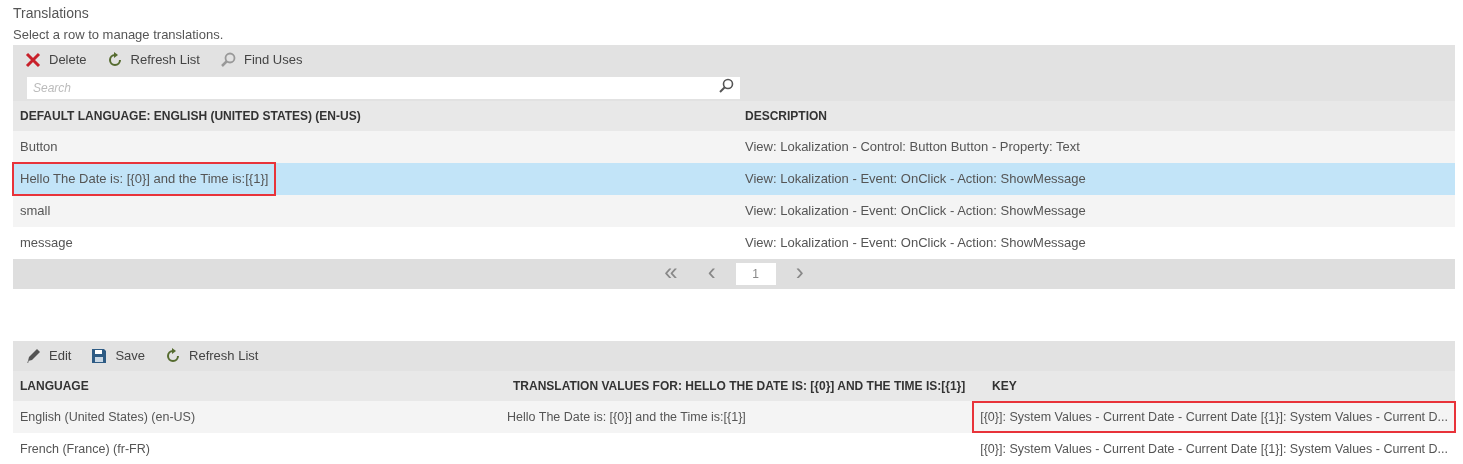  Describe the element at coordinates (259, 386) in the screenshot. I see `column-header: LANGUAGE` at that location.